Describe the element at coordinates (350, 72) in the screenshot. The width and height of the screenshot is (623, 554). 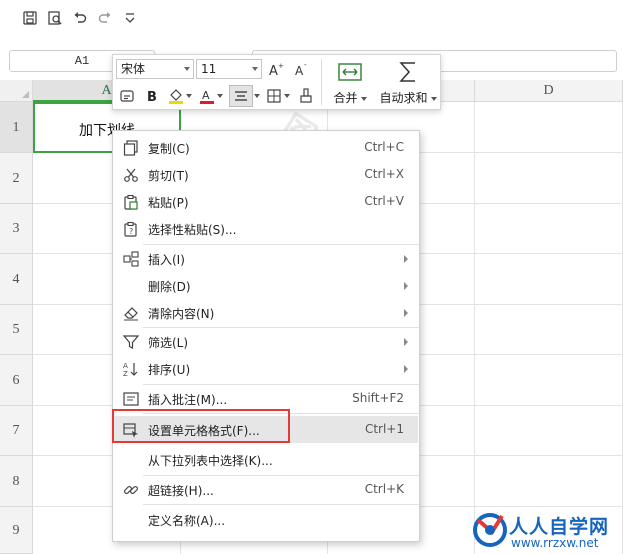
I see `merge-icon` at that location.